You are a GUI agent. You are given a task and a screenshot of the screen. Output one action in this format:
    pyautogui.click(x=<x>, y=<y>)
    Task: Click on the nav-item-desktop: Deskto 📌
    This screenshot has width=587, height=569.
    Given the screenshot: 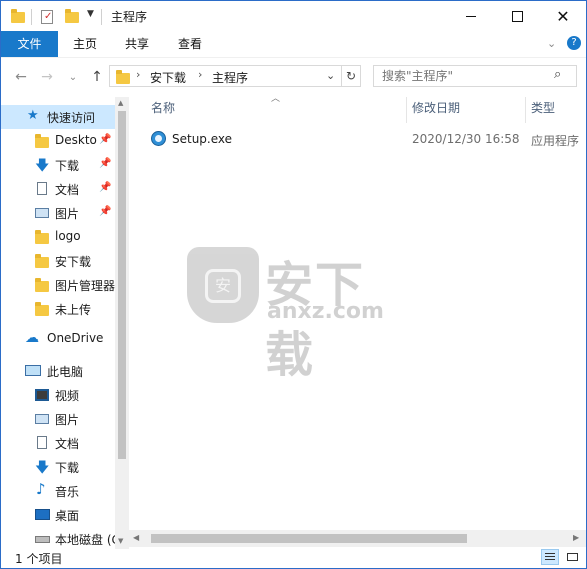 What is the action you would take?
    pyautogui.click(x=58, y=141)
    